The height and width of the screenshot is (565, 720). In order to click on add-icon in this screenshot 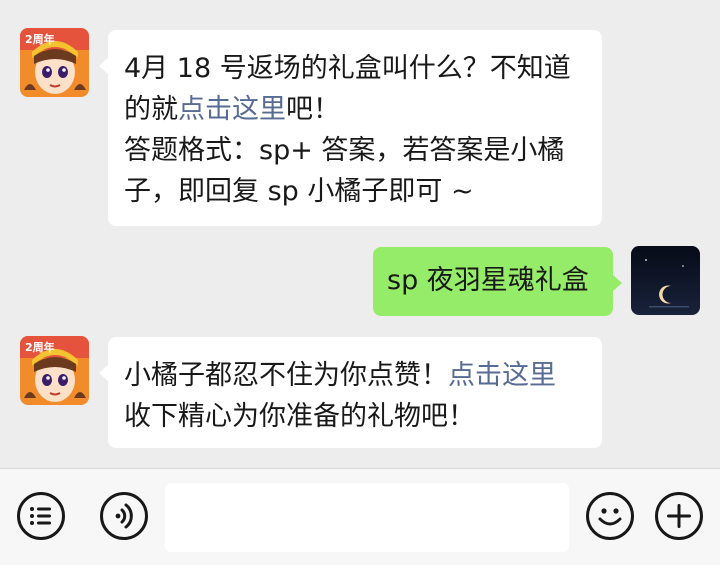, I will do `click(679, 516)`.